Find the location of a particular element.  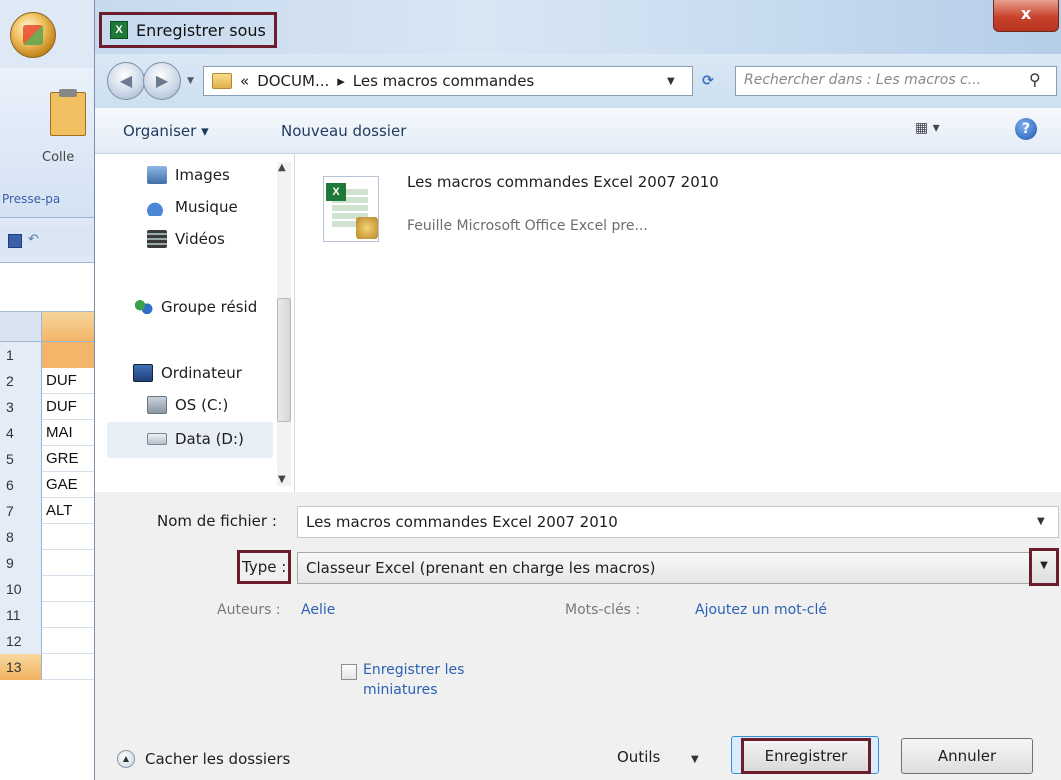

type-label: Type : is located at coordinates (264, 567).